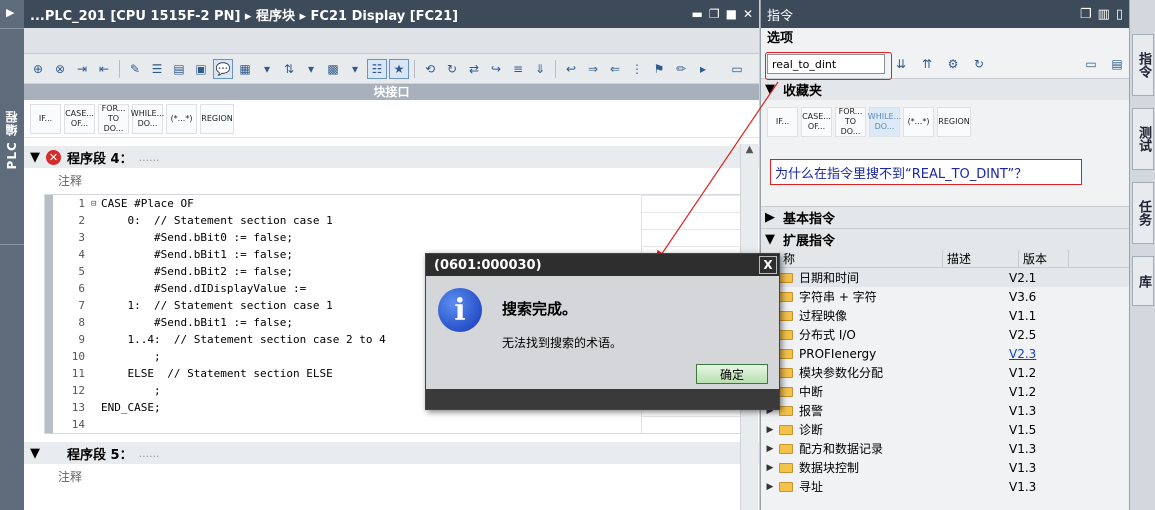 Image resolution: width=1155 pixels, height=510 pixels. I want to click on view-icon: ▭, so click(1091, 64).